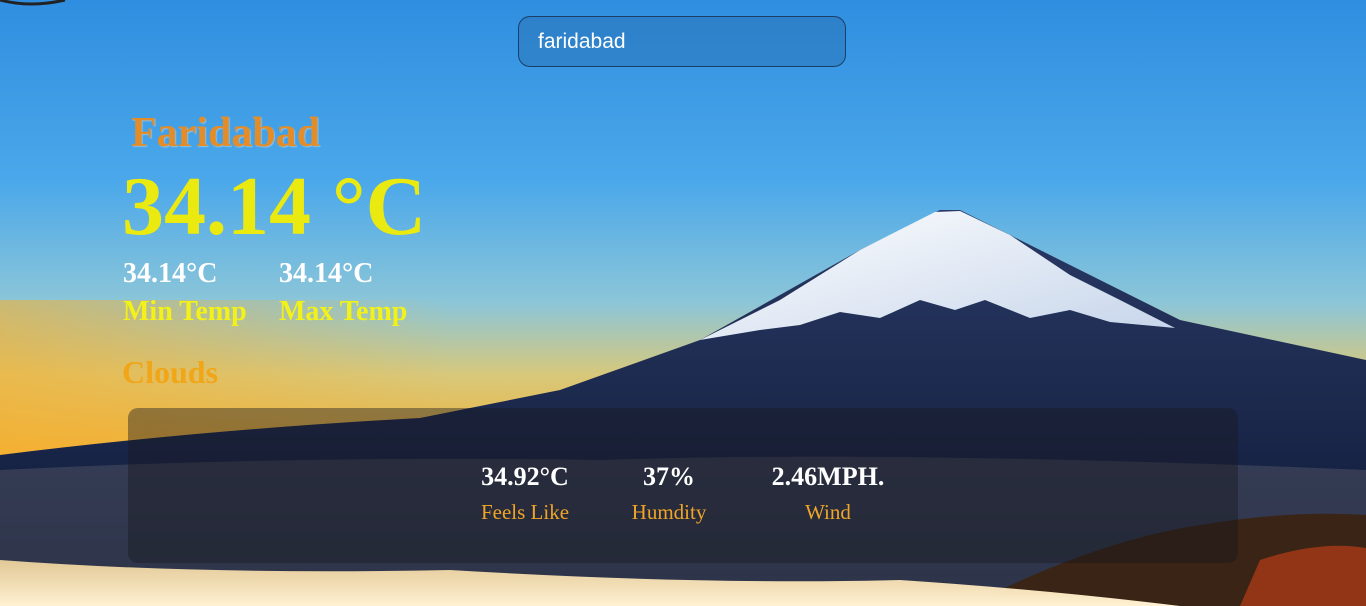 The image size is (1366, 606). What do you see at coordinates (669, 476) in the screenshot?
I see `humidity-value: 37%` at bounding box center [669, 476].